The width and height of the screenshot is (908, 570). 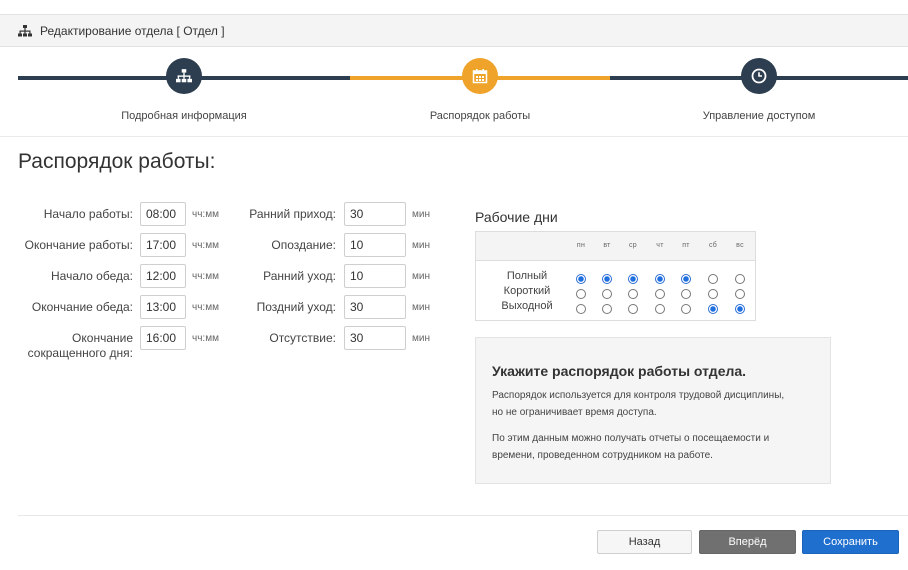 I want to click on day-header-4: пт, so click(x=686, y=245).